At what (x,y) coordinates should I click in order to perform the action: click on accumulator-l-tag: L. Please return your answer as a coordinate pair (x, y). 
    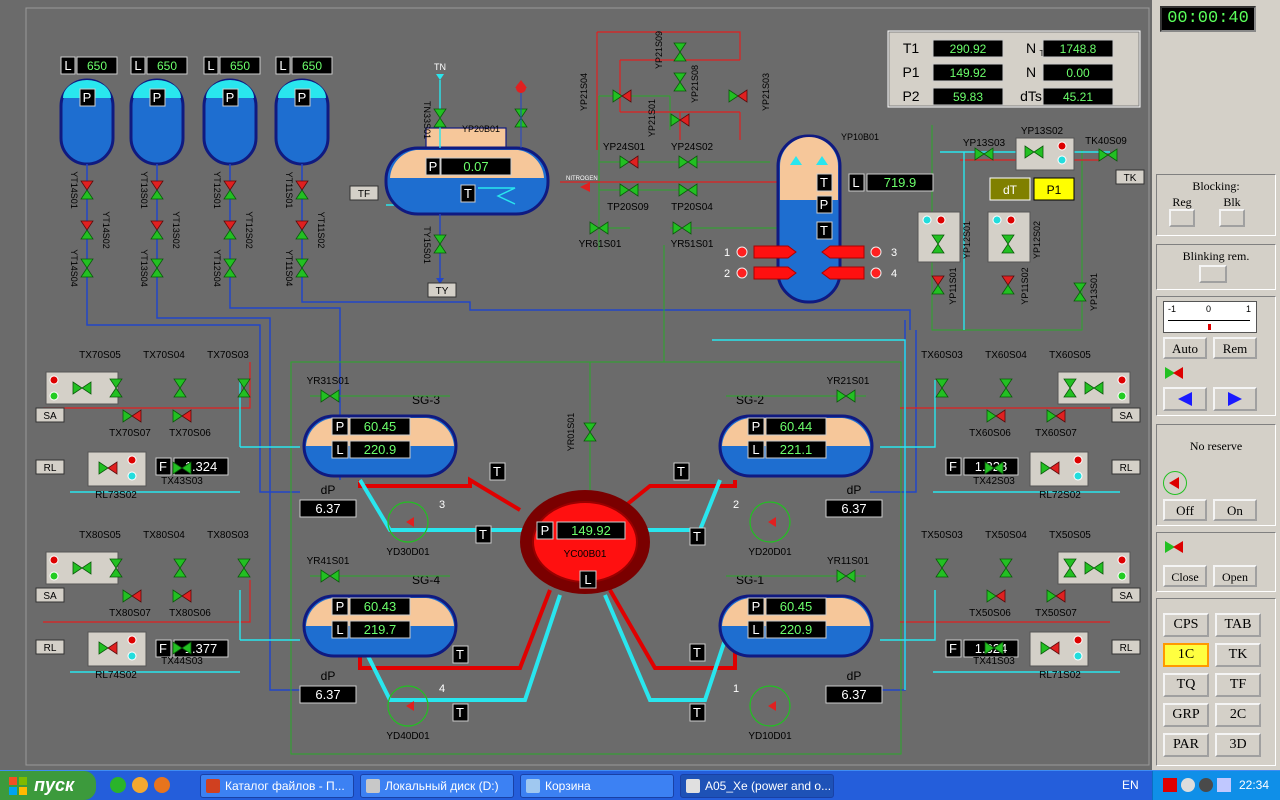
    Looking at the image, I should click on (210, 65).